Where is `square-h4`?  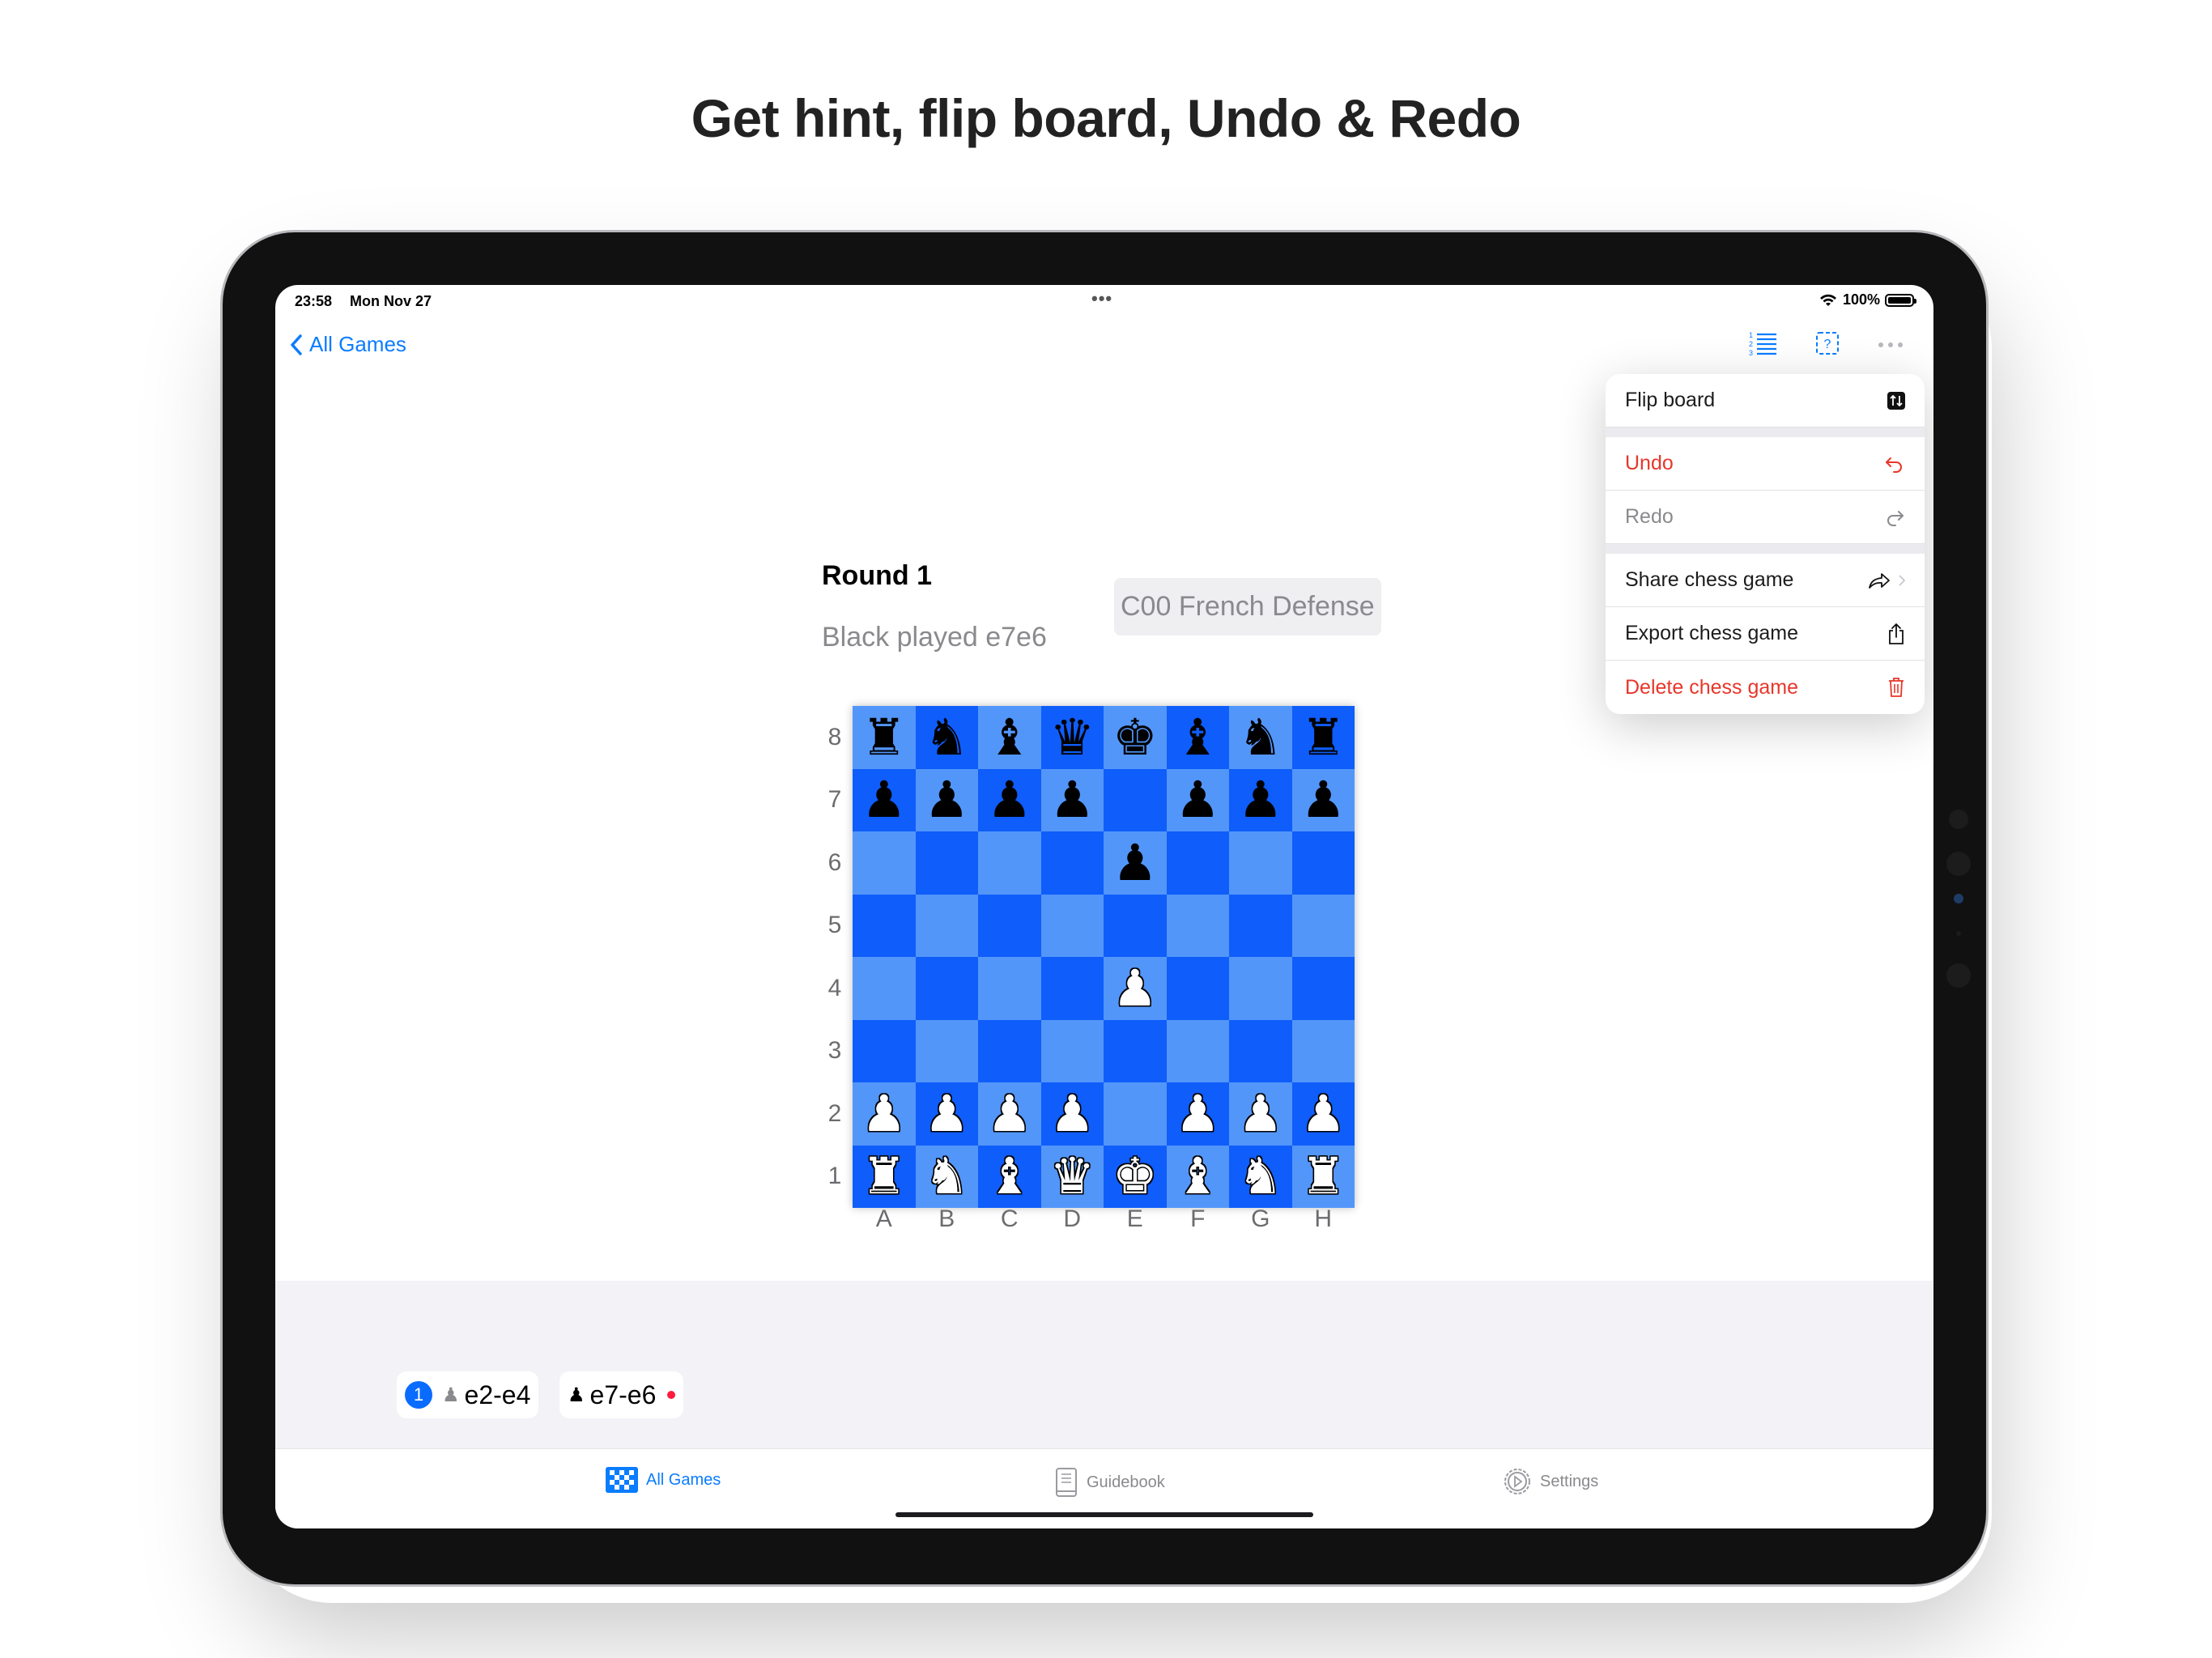
square-h4 is located at coordinates (1323, 988).